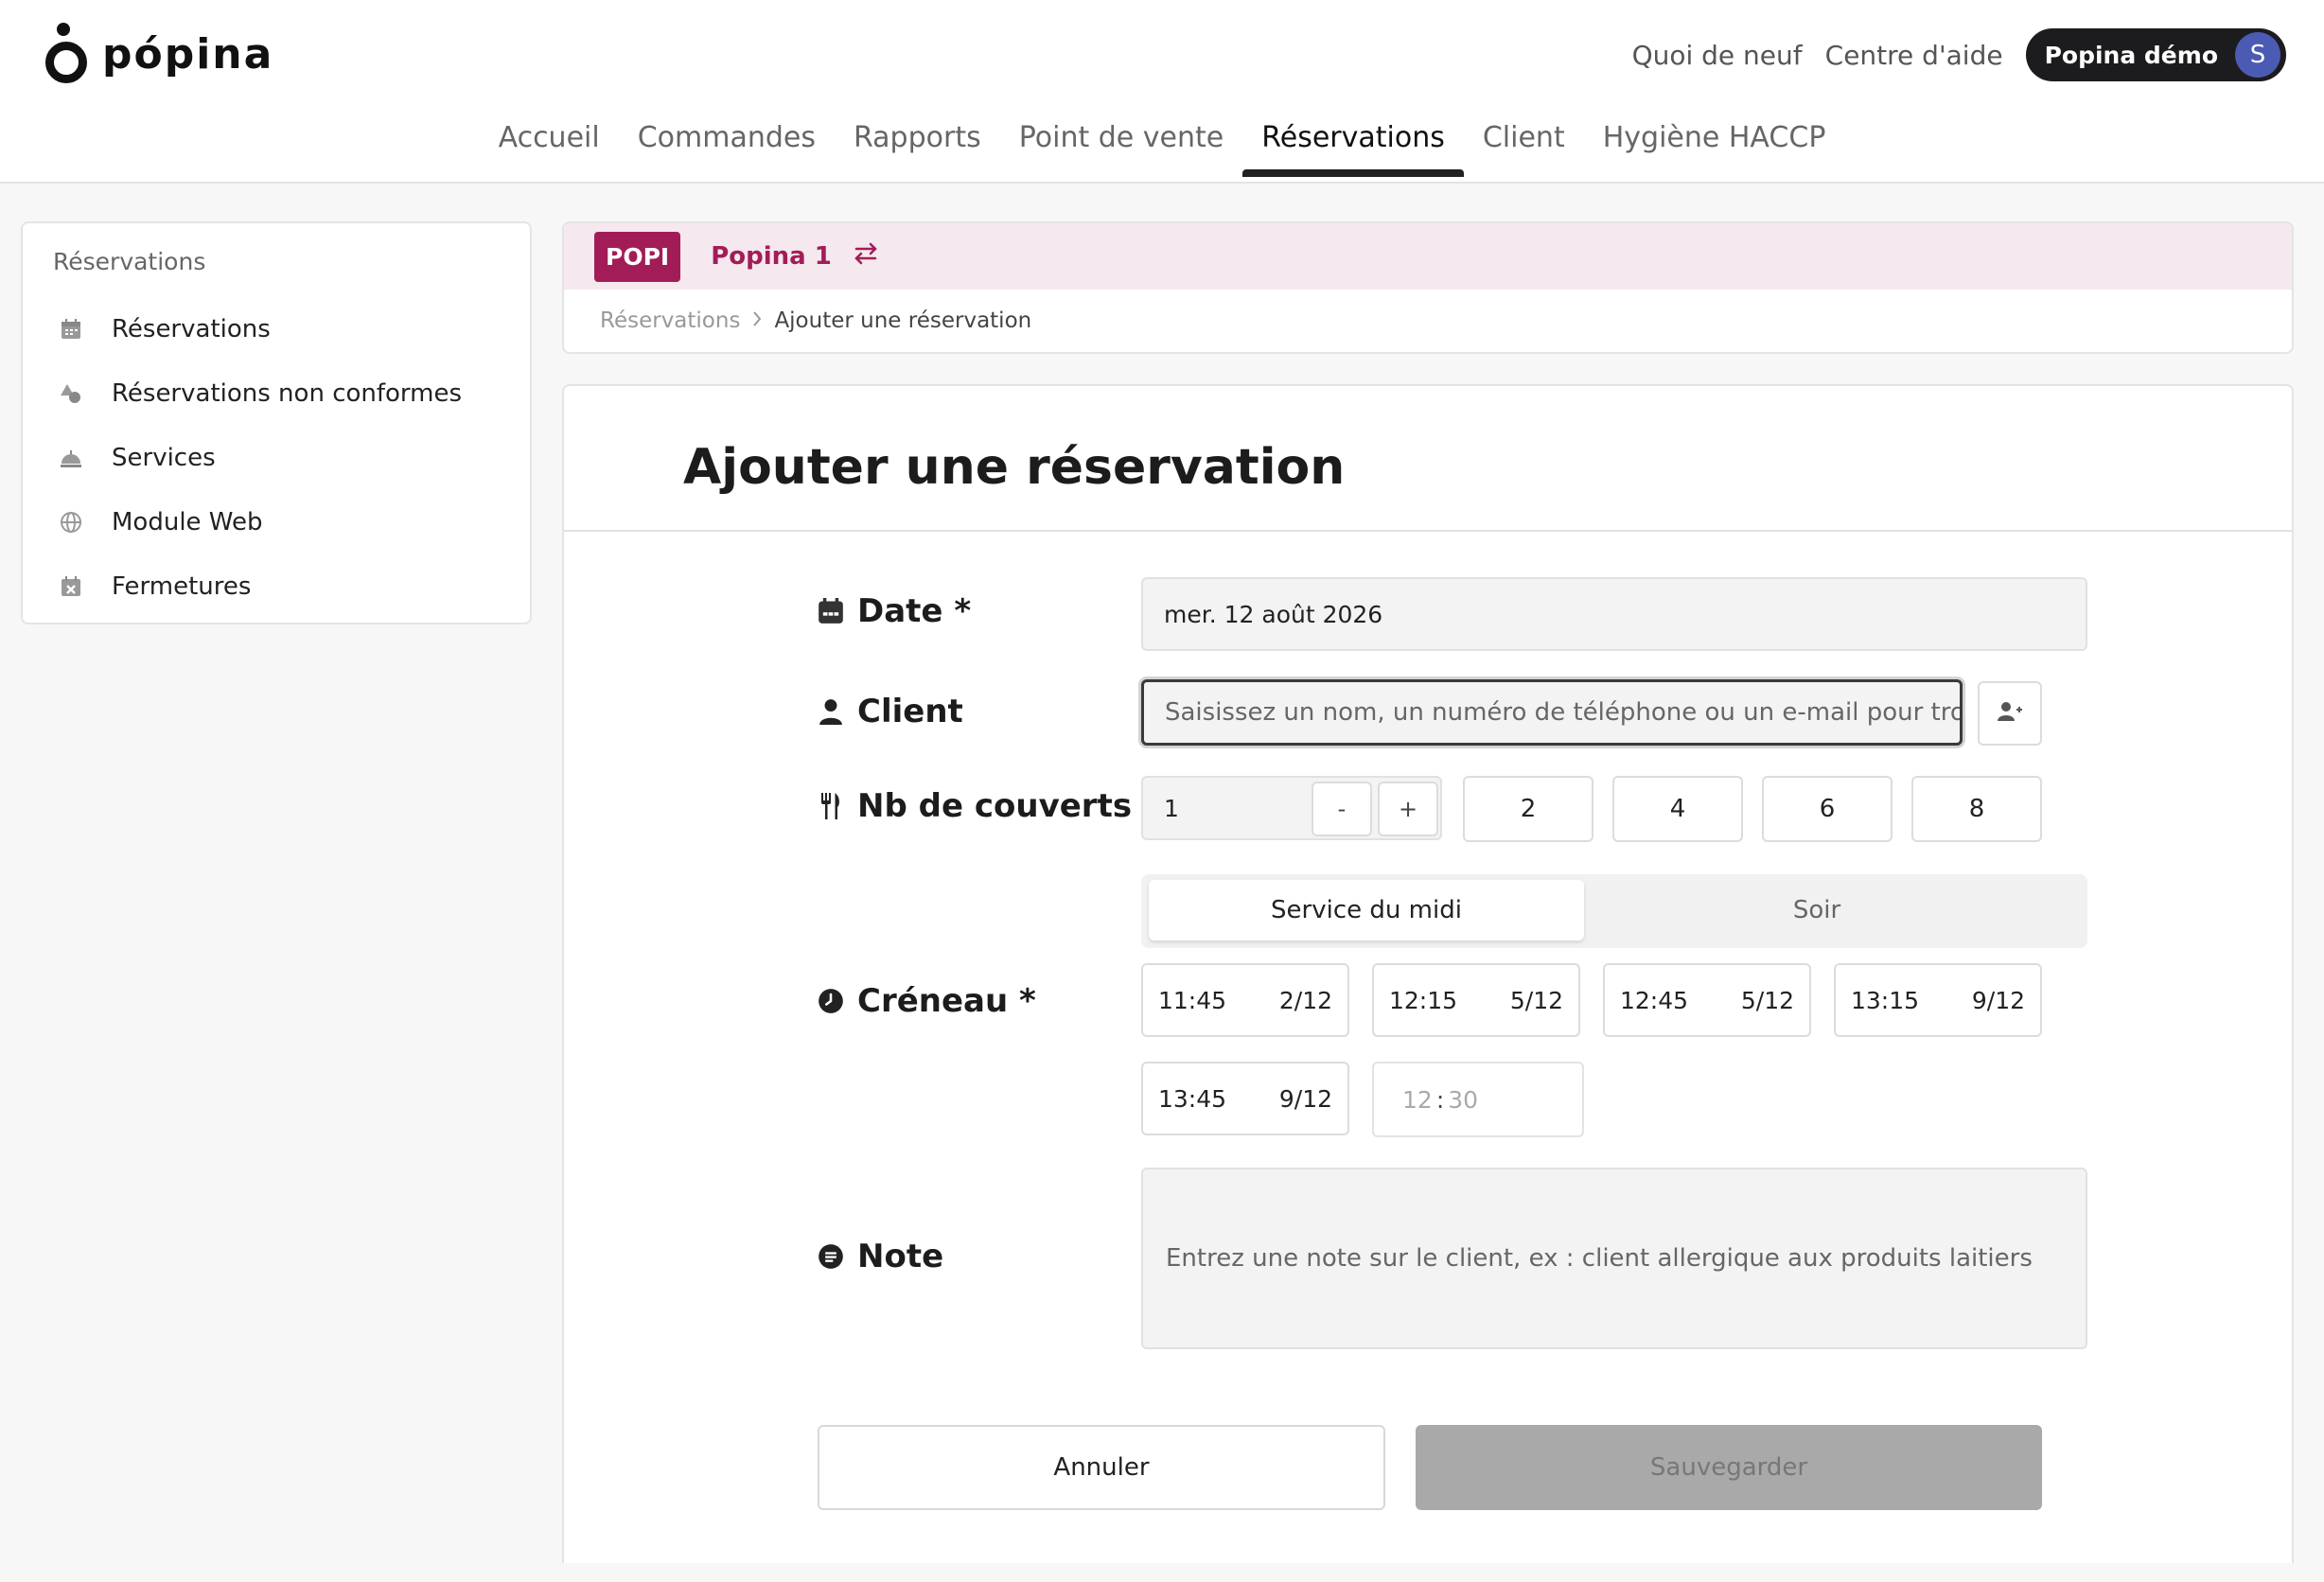 Image resolution: width=2324 pixels, height=1582 pixels. Describe the element at coordinates (670, 320) in the screenshot. I see `breadcrumb-reservations-link: Réservations` at that location.